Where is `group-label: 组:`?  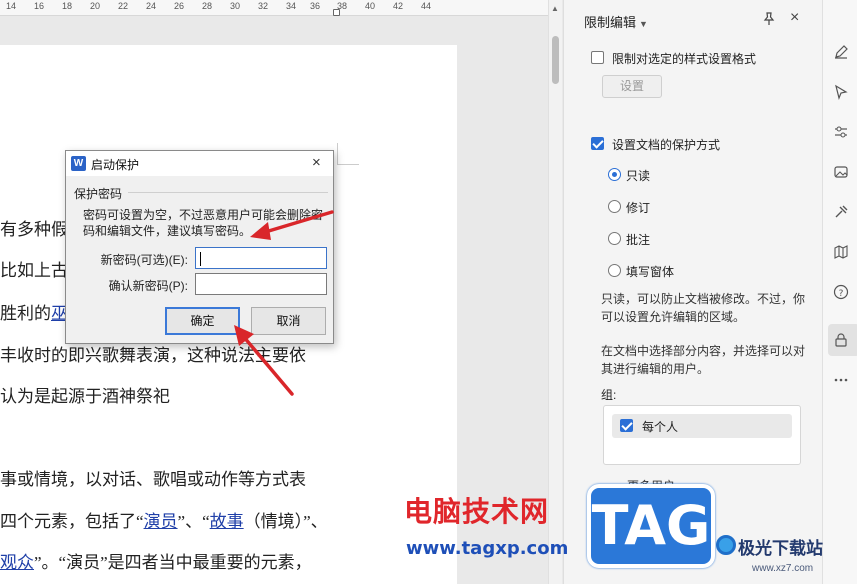
group-label: 组: is located at coordinates (609, 395).